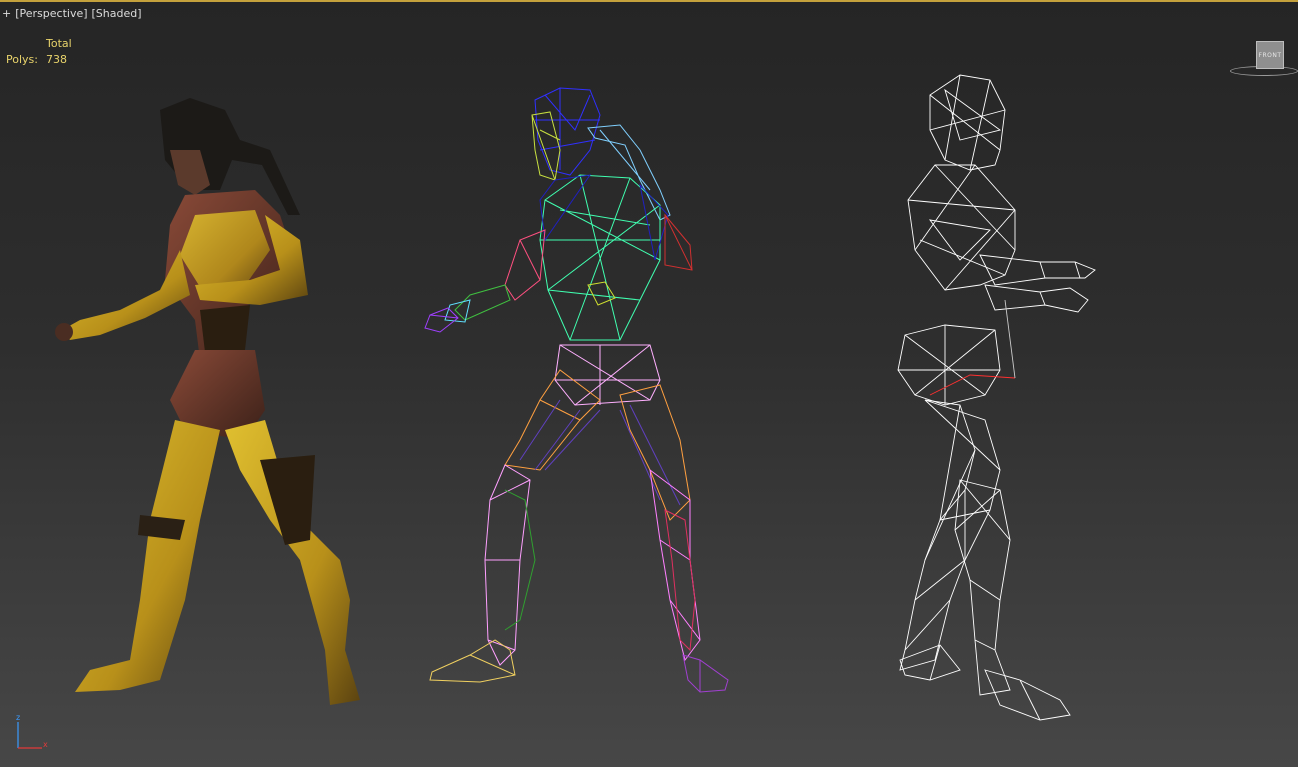  Describe the element at coordinates (18, 717) in the screenshot. I see `axis-z-label: z` at that location.